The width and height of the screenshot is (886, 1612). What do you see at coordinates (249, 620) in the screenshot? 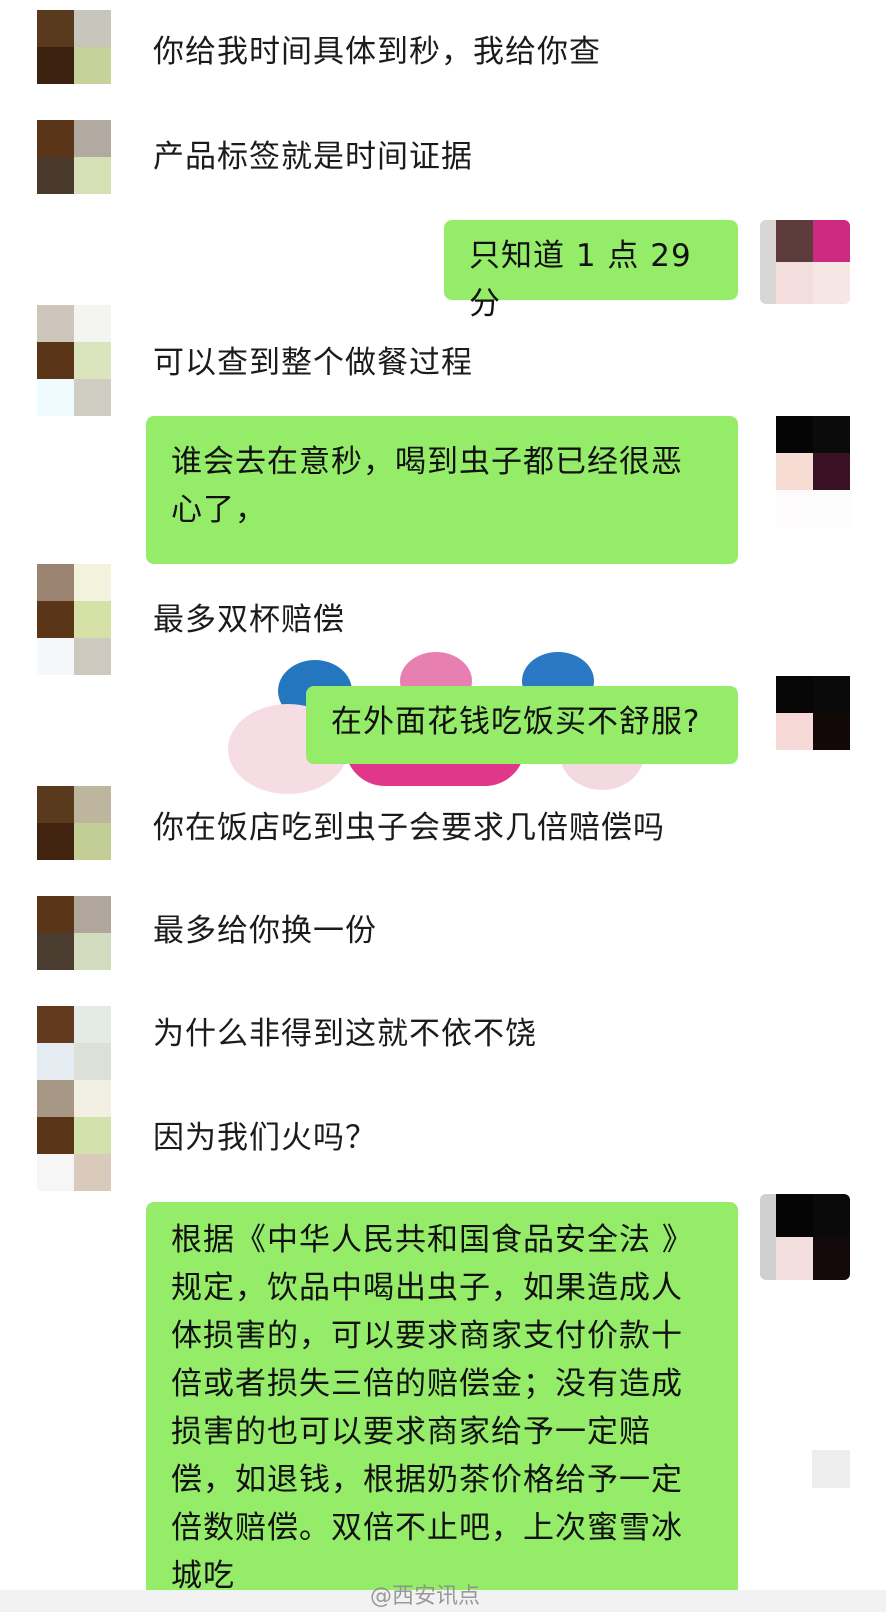
I see `message-text: 最多双杯赔偿` at bounding box center [249, 620].